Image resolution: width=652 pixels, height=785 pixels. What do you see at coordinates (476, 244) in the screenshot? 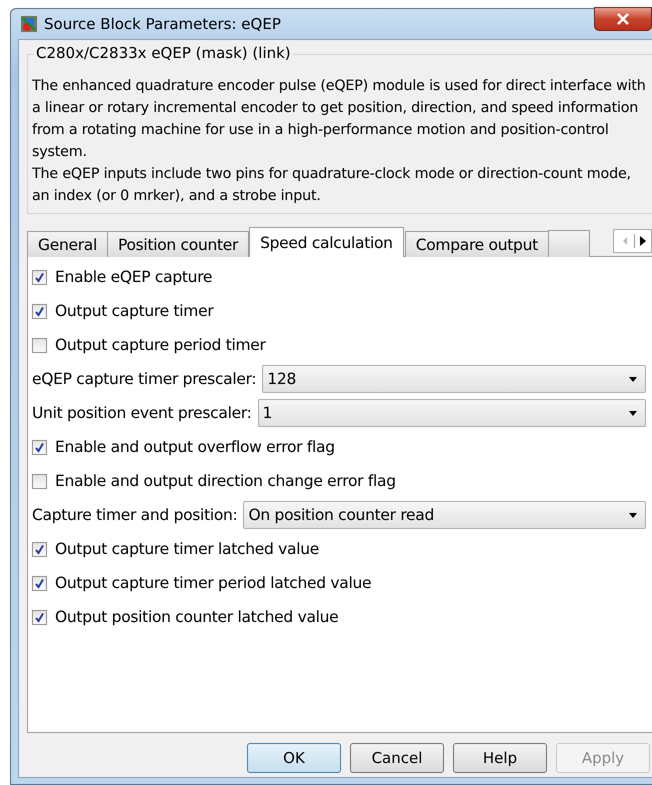
I see `tab: Compare output` at bounding box center [476, 244].